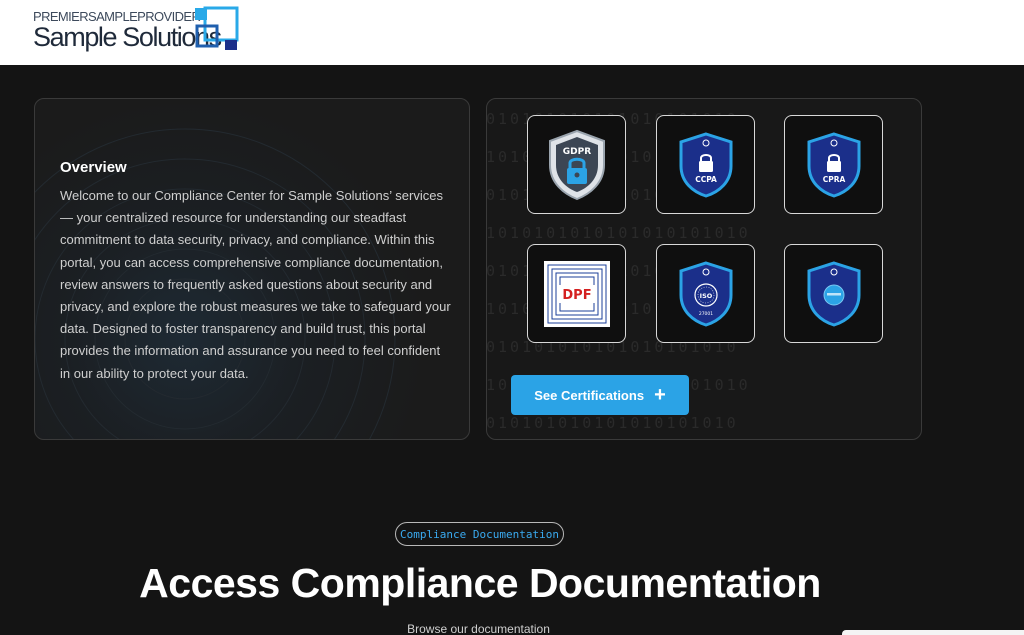 This screenshot has width=1024, height=635. What do you see at coordinates (660, 395) in the screenshot?
I see `plus-icon: +` at bounding box center [660, 395].